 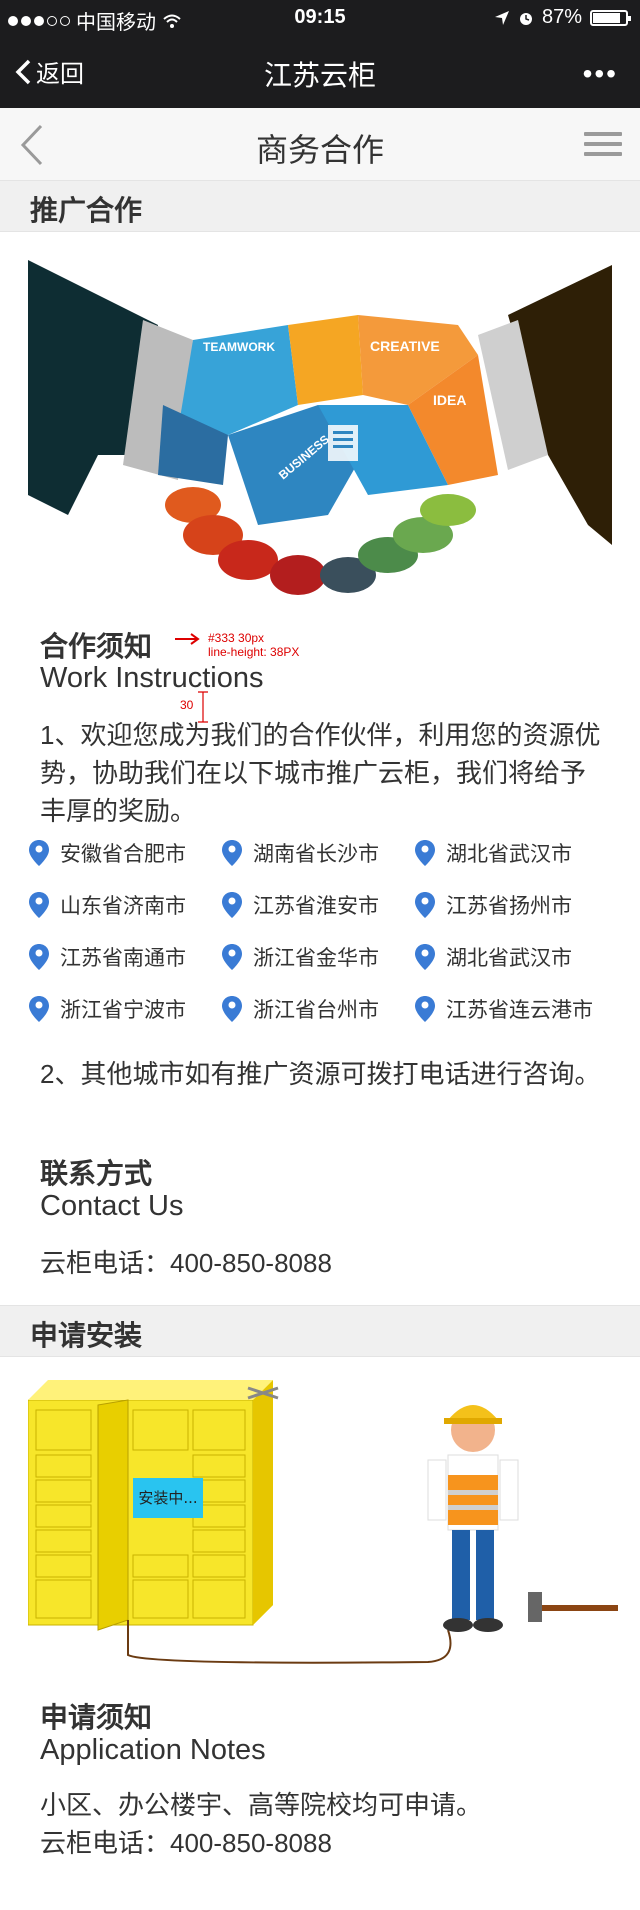 I want to click on city-item: 浙江省宁波市, so click(x=107, y=1009).